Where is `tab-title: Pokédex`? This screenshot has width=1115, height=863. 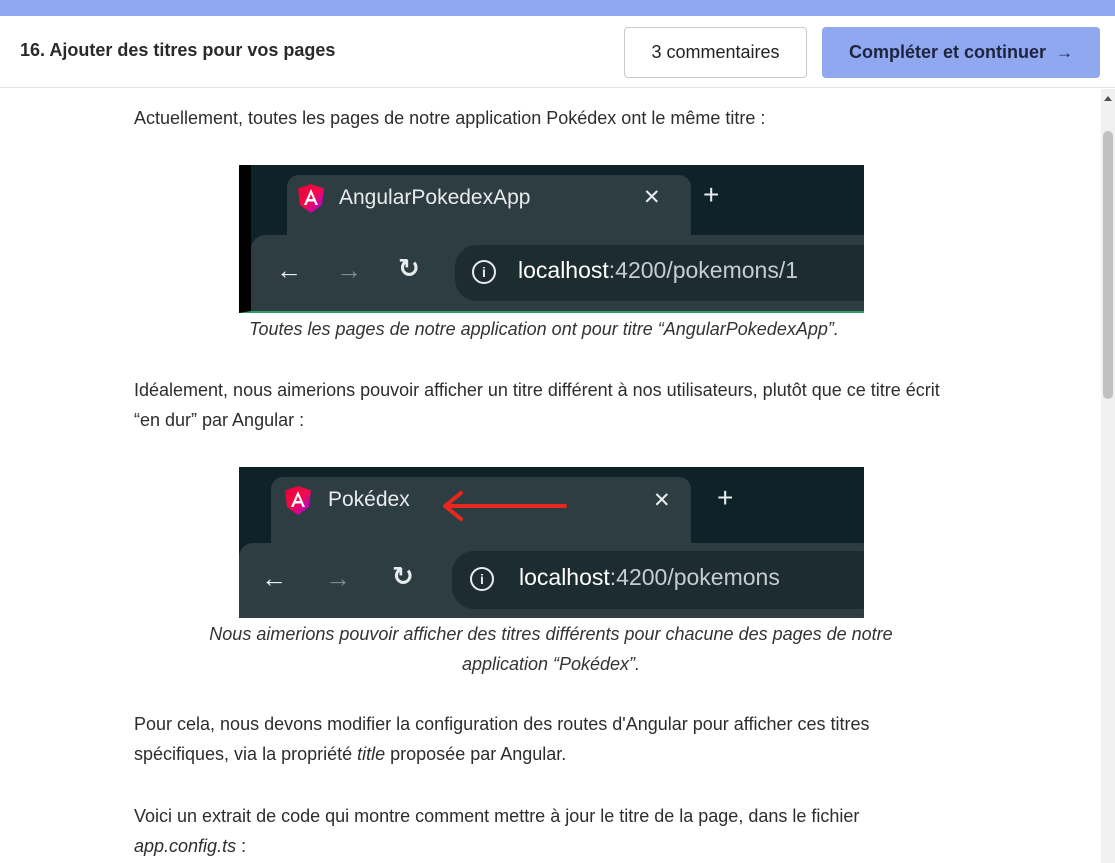 tab-title: Pokédex is located at coordinates (369, 499).